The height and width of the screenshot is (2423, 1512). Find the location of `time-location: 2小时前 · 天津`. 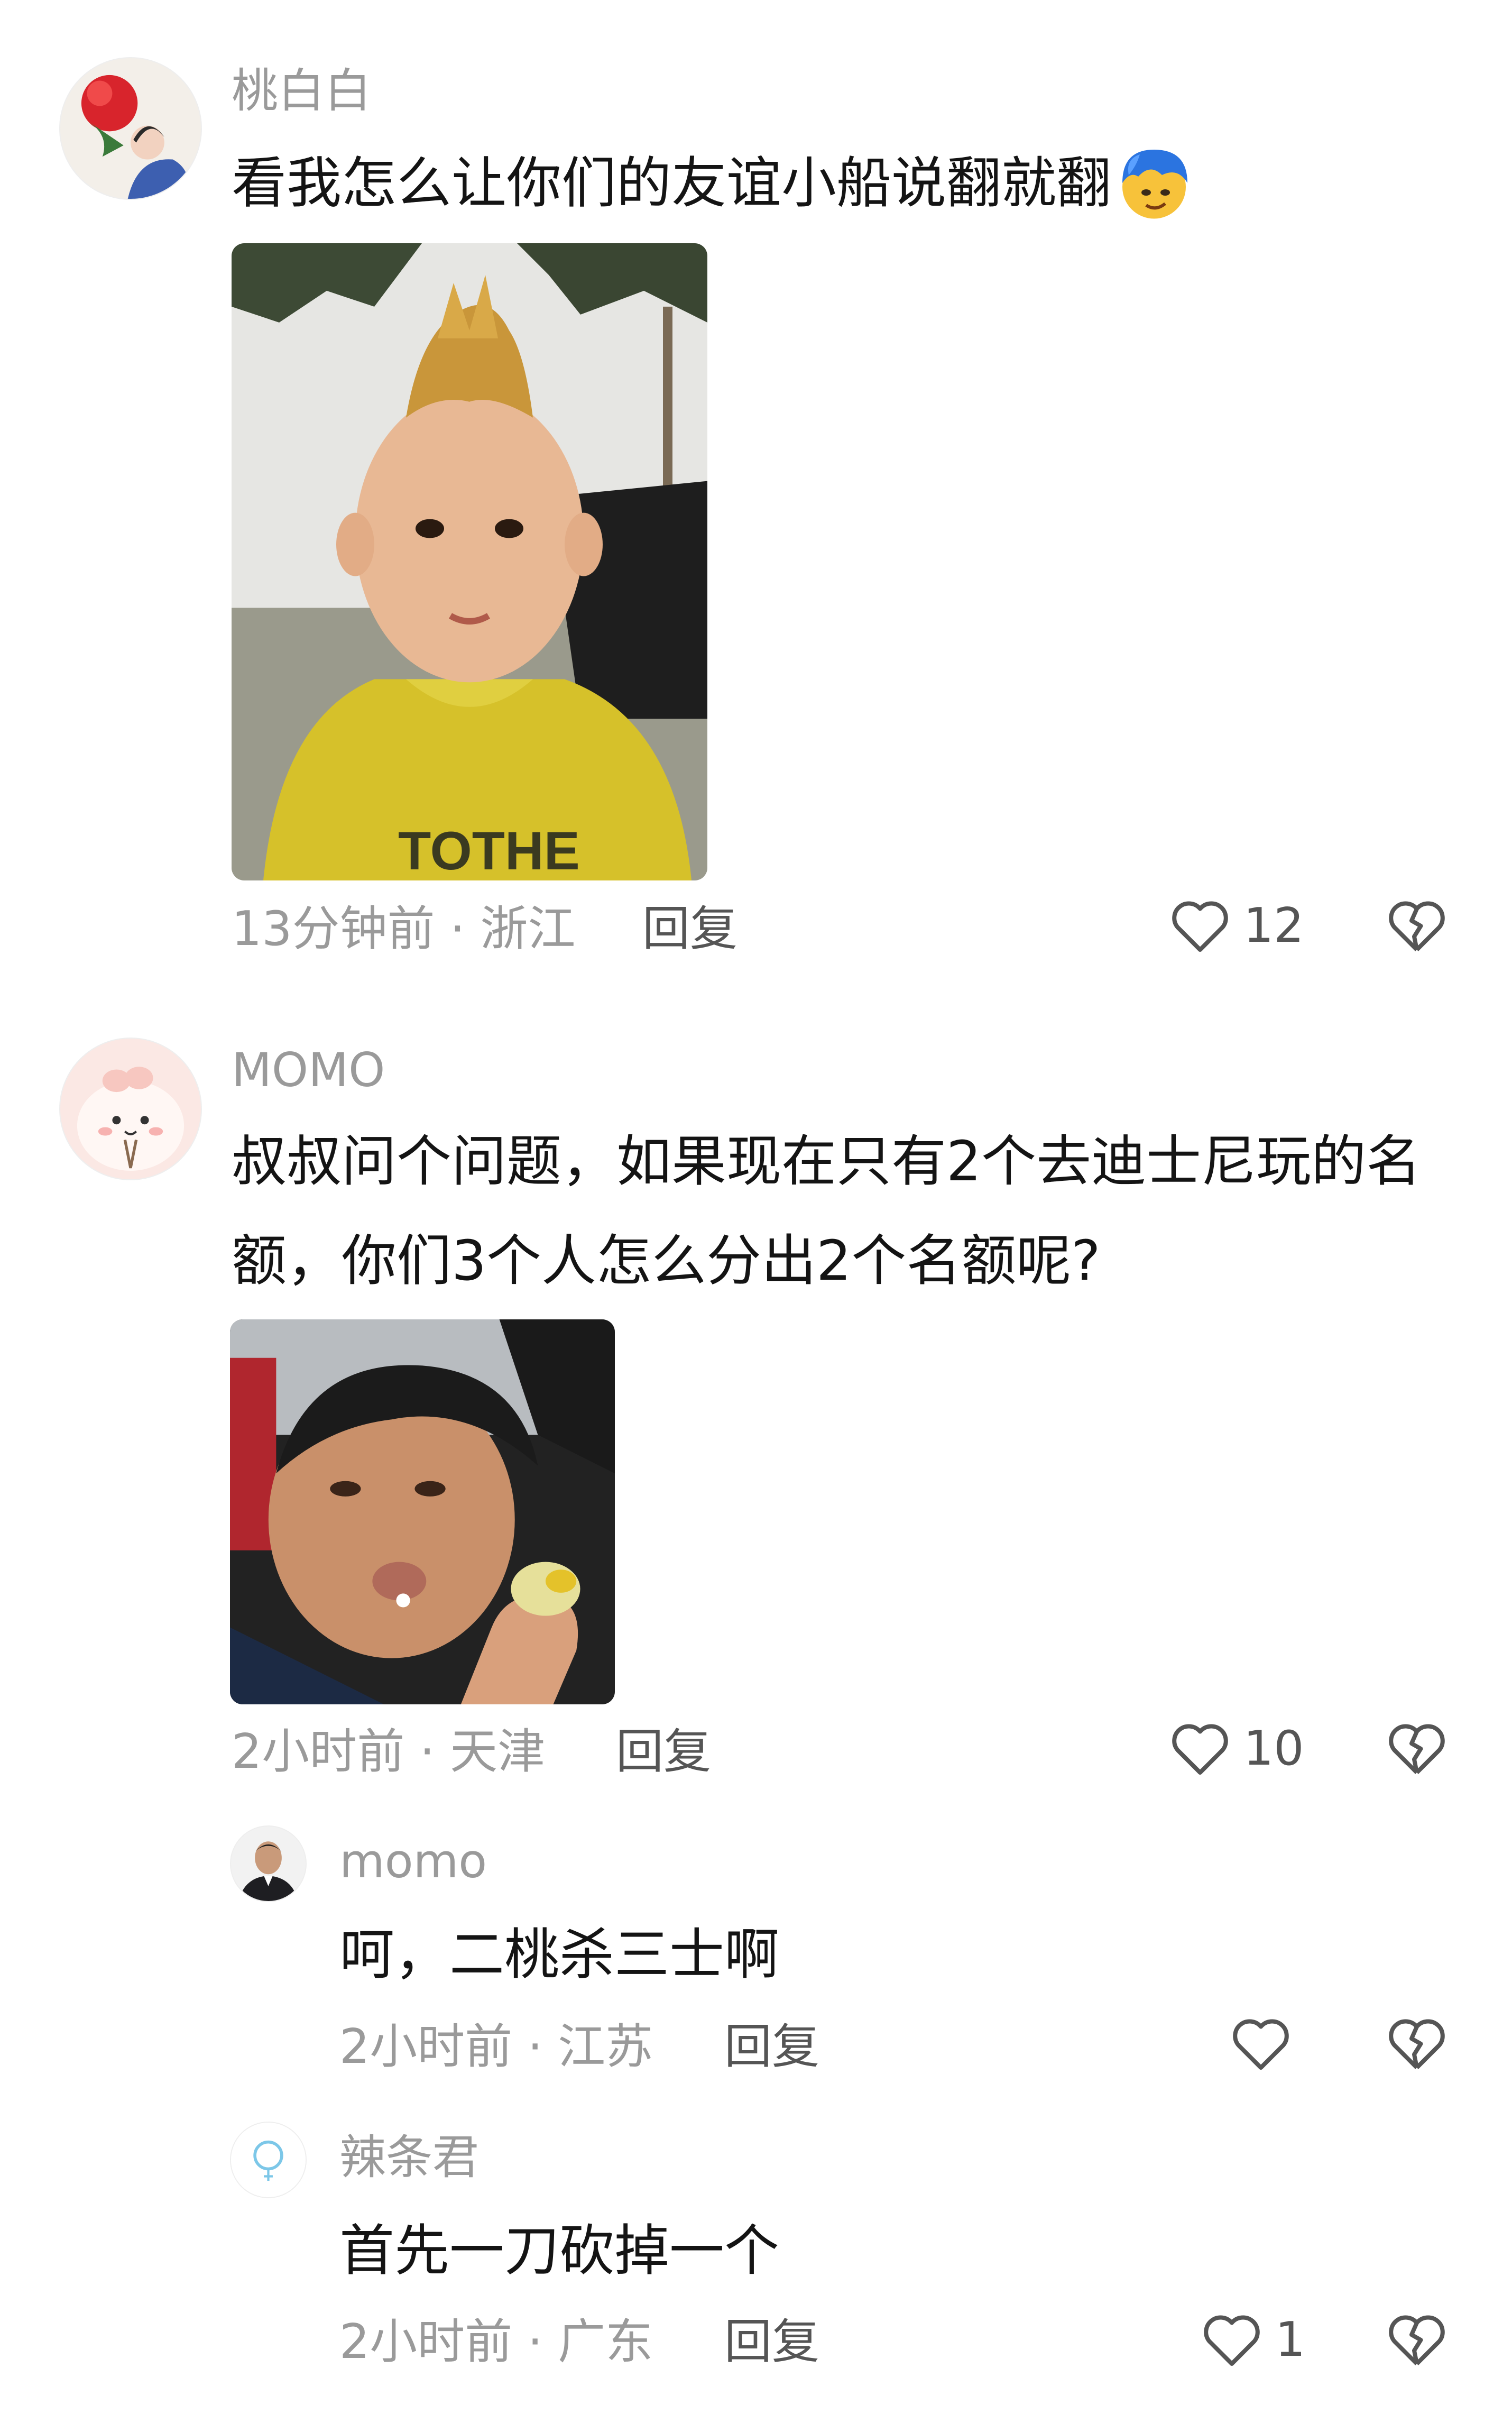

time-location: 2小时前 · 天津 is located at coordinates (389, 1752).